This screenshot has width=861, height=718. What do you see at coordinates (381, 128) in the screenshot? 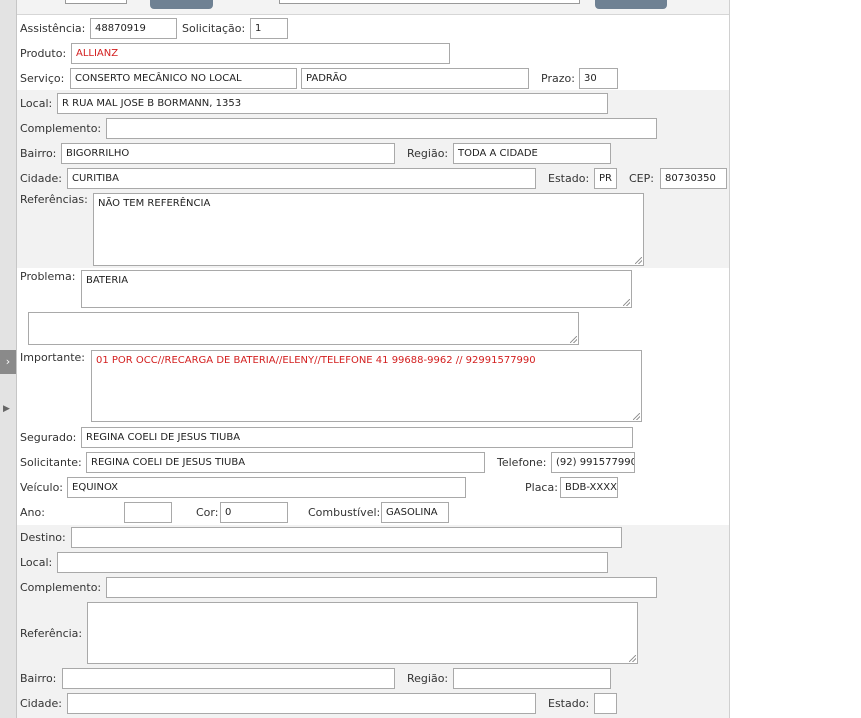
I see `complemento-field` at bounding box center [381, 128].